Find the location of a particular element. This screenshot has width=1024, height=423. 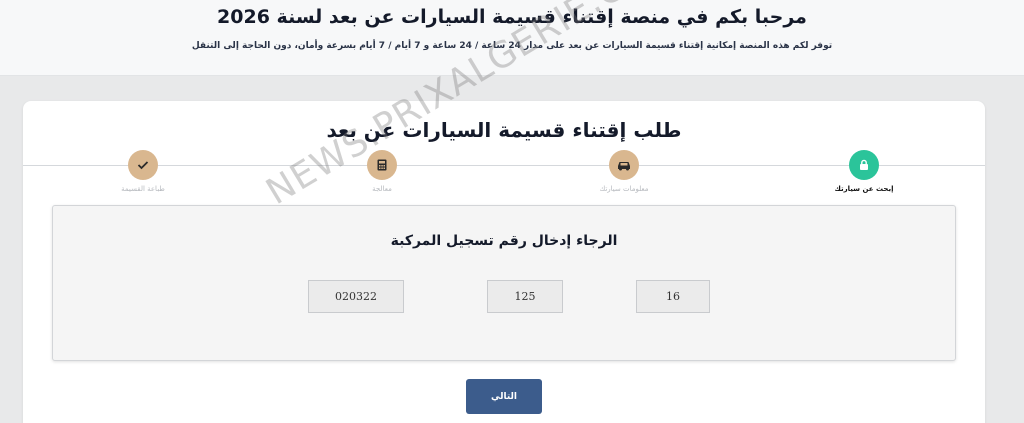

form-heading: الرجاء إدخال رقم تسجيل المركبة is located at coordinates (504, 241).